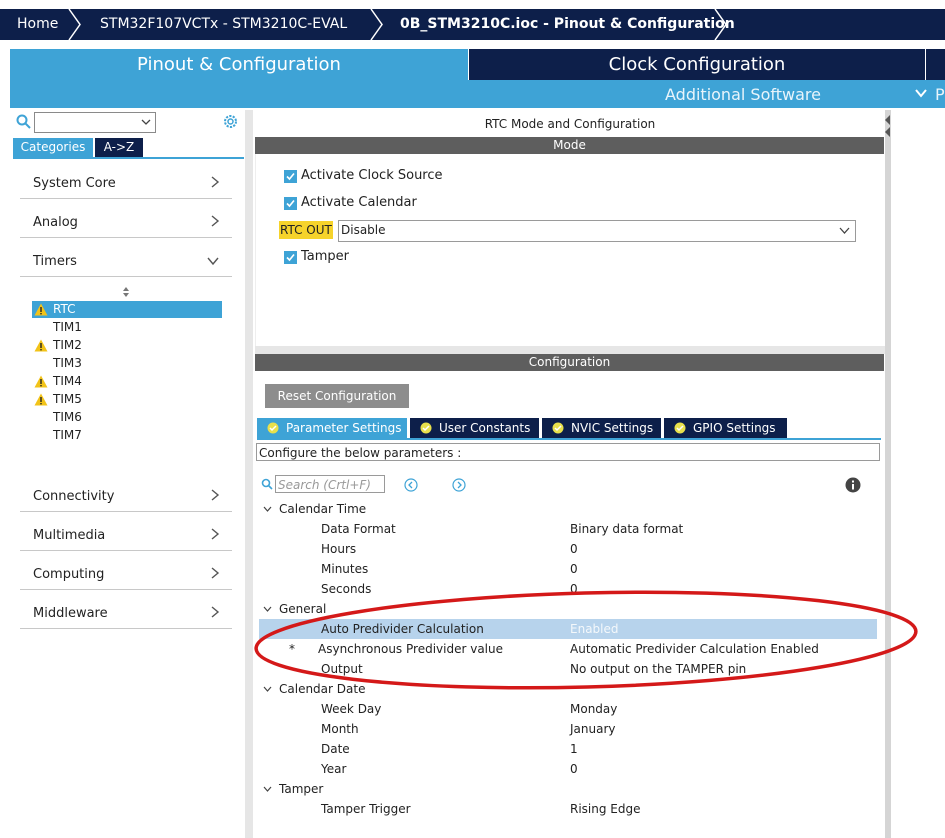  Describe the element at coordinates (940, 94) in the screenshot. I see `pinout-menu-link: P` at that location.